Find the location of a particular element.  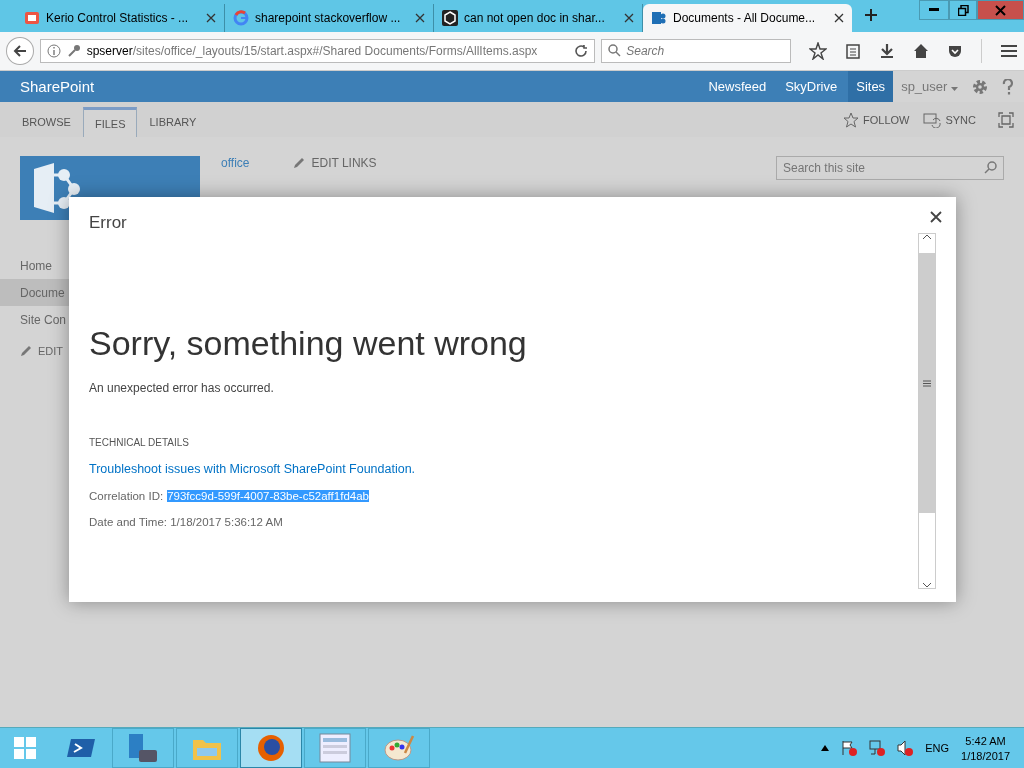

star-icon is located at coordinates (851, 119).